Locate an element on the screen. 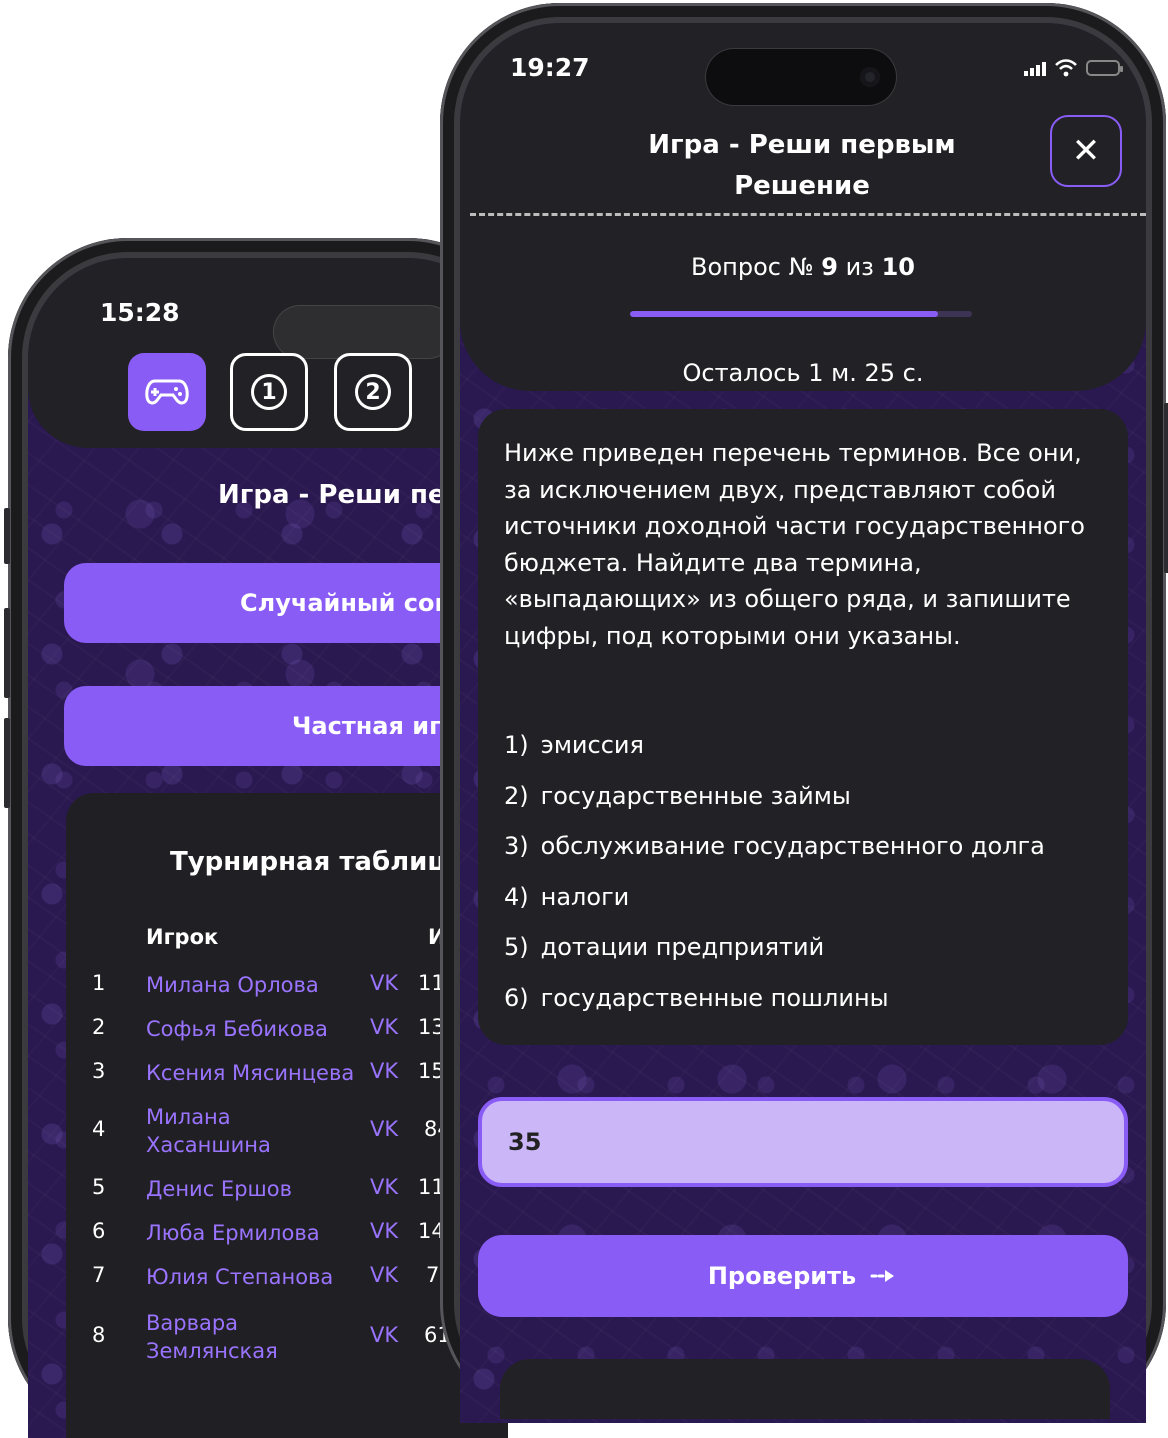 The image size is (1168, 1438). rank: 1 is located at coordinates (99, 983).